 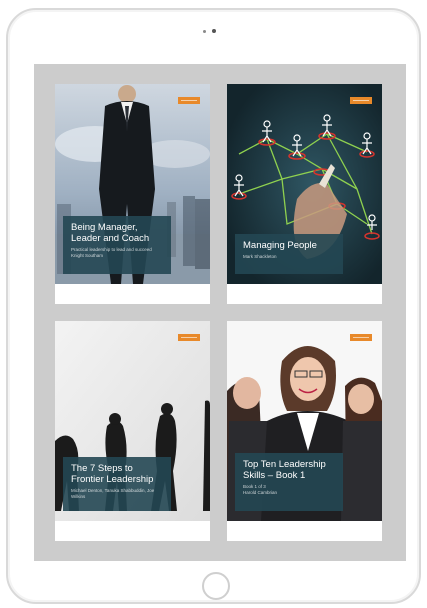 I want to click on book-title: The 7 Steps to Frontier Leadership, so click(x=112, y=474).